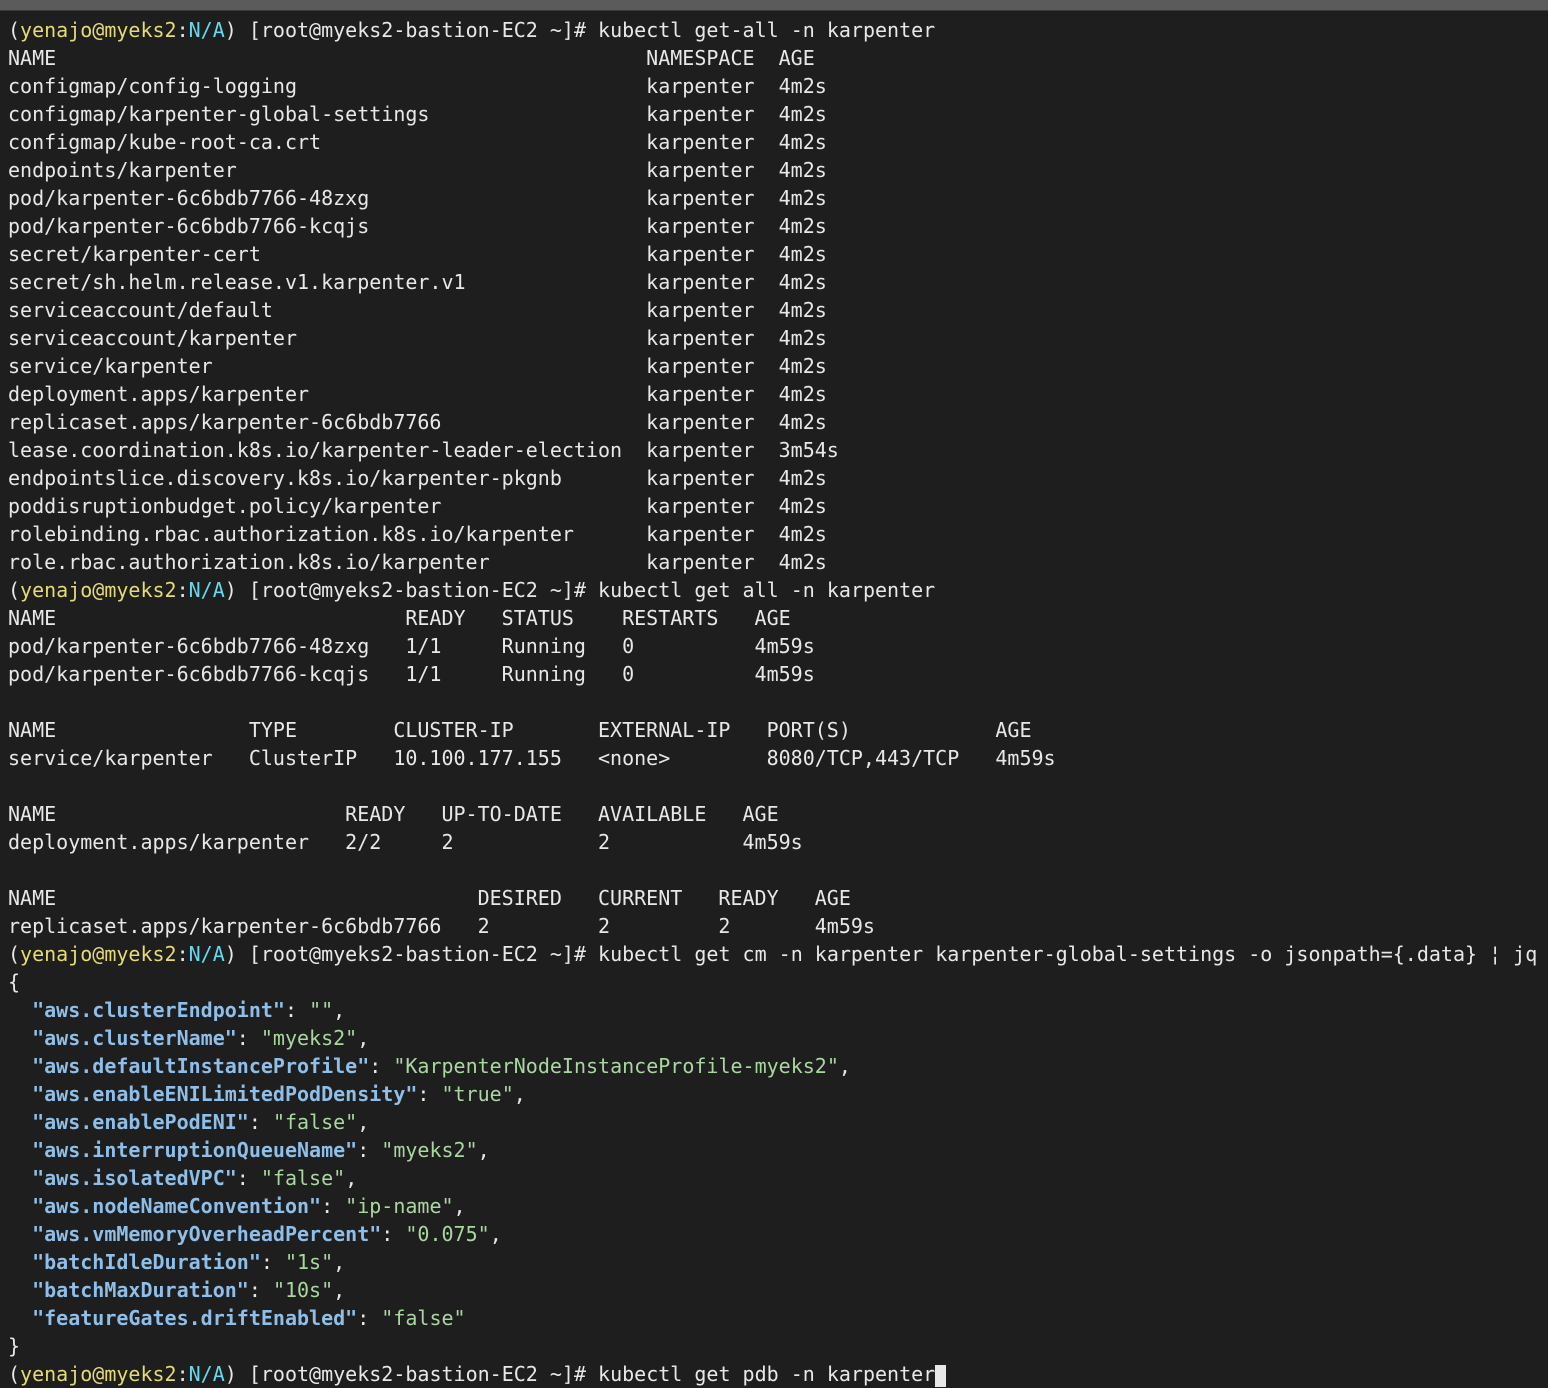  I want to click on json-value: "1s", so click(309, 1262).